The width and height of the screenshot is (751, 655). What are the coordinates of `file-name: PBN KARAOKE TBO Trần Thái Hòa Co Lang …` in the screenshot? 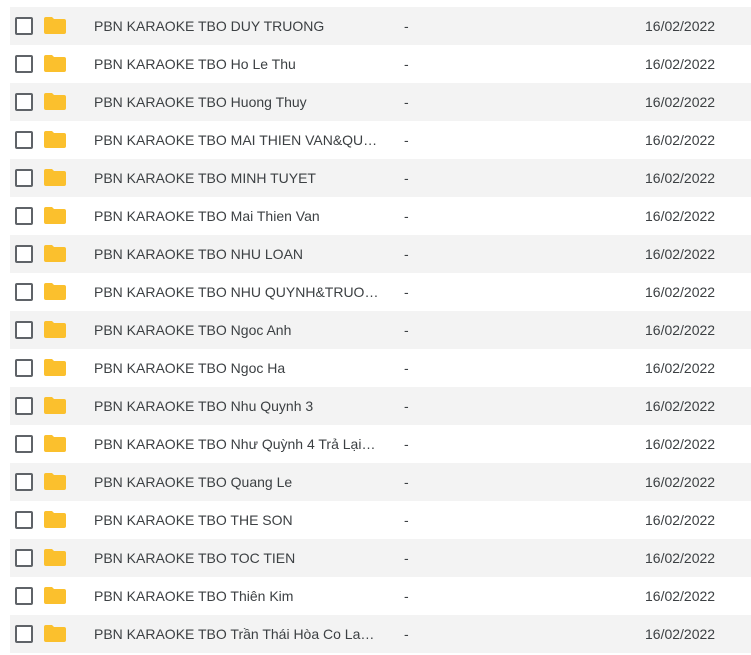 It's located at (236, 634).